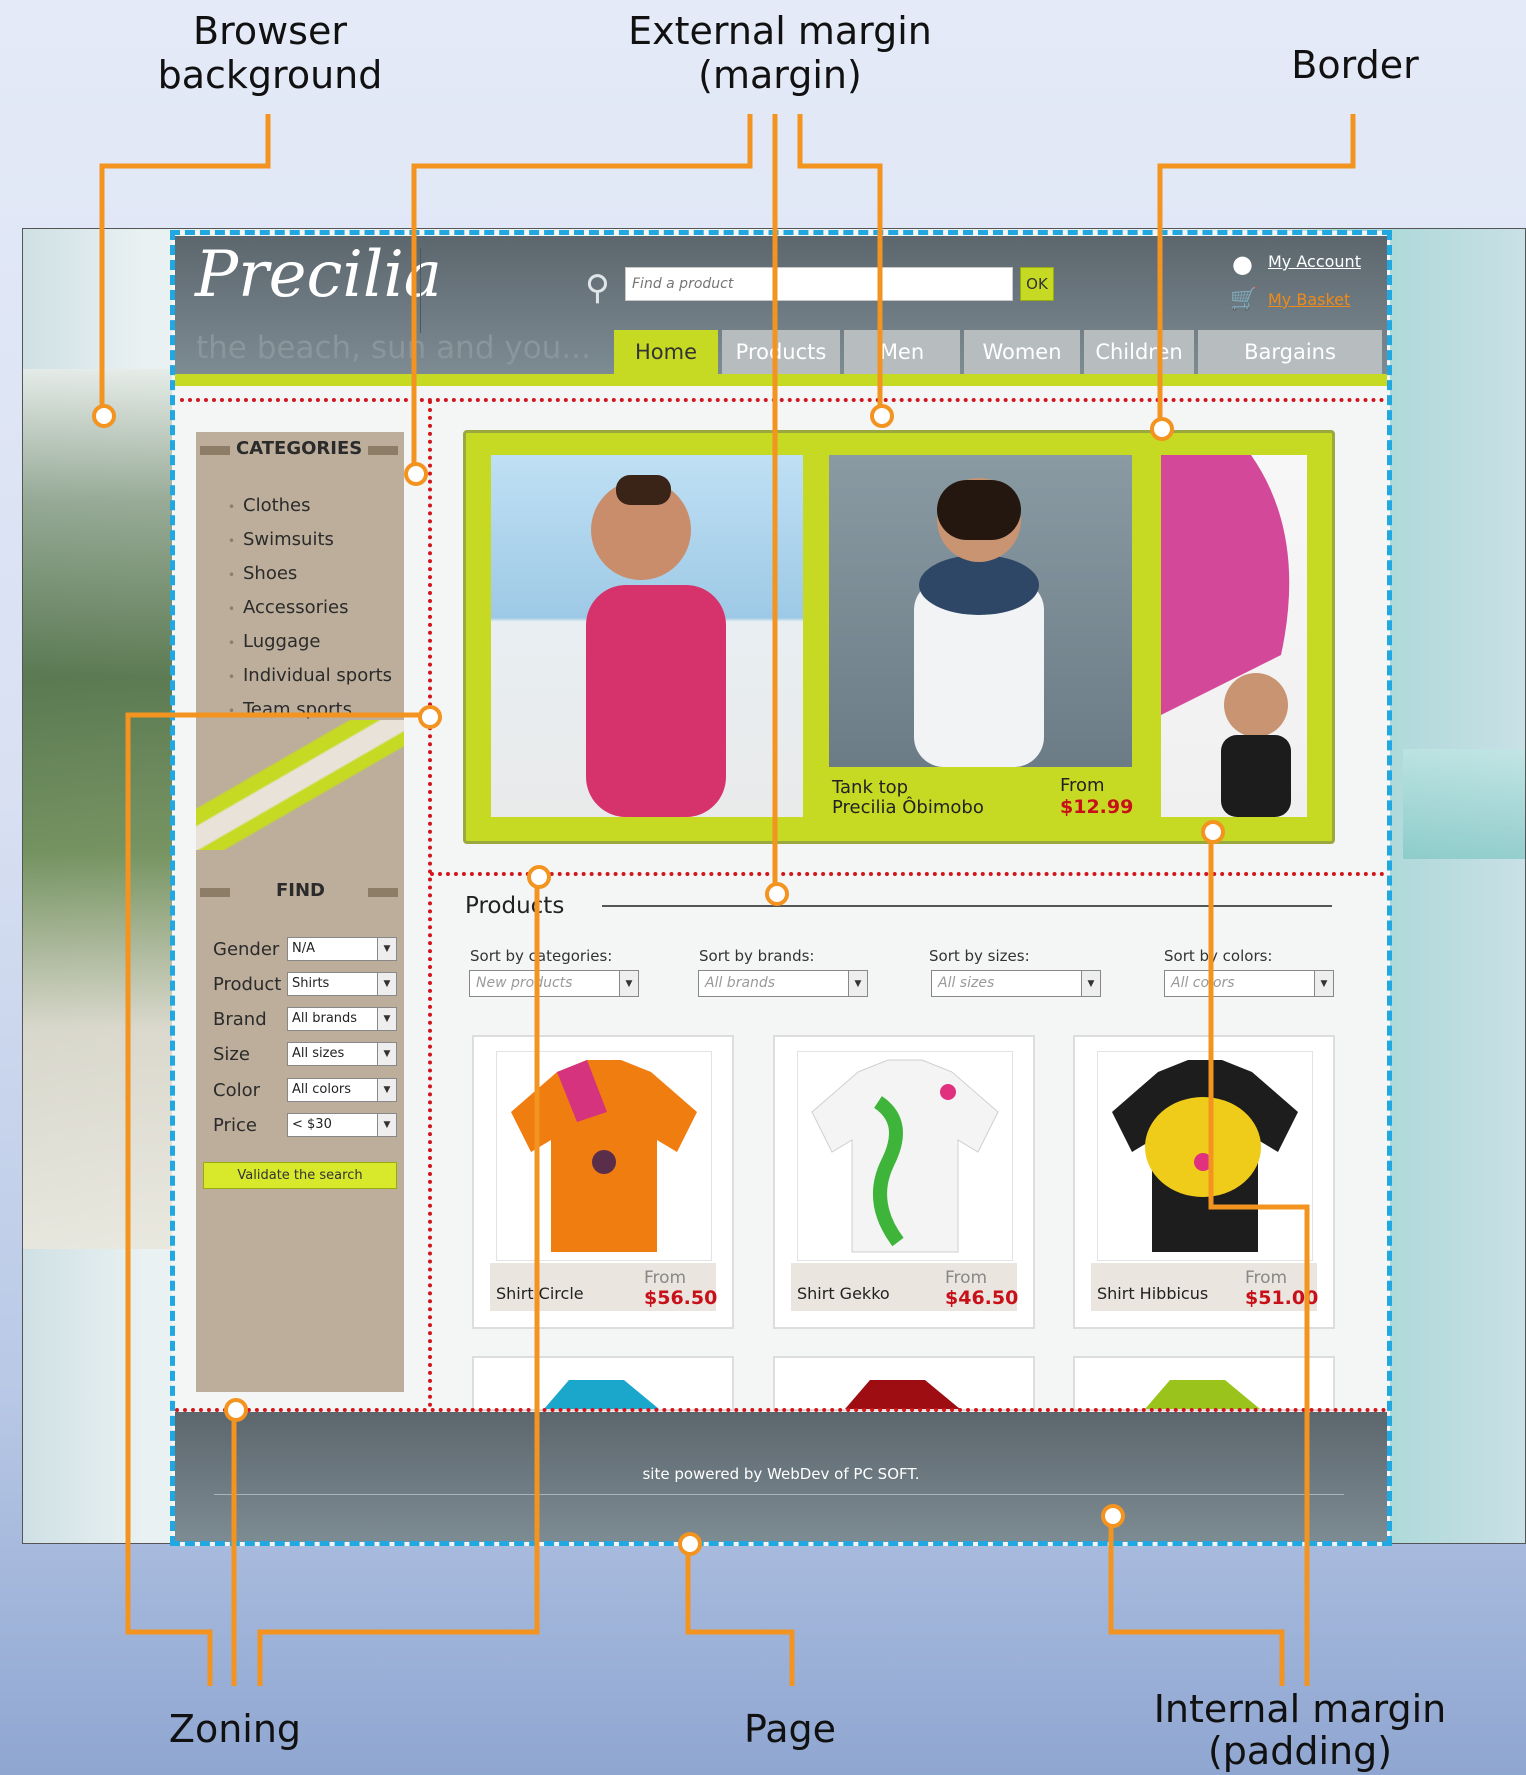 This screenshot has width=1526, height=1775. What do you see at coordinates (104, 416) in the screenshot?
I see `browser-background-marker` at bounding box center [104, 416].